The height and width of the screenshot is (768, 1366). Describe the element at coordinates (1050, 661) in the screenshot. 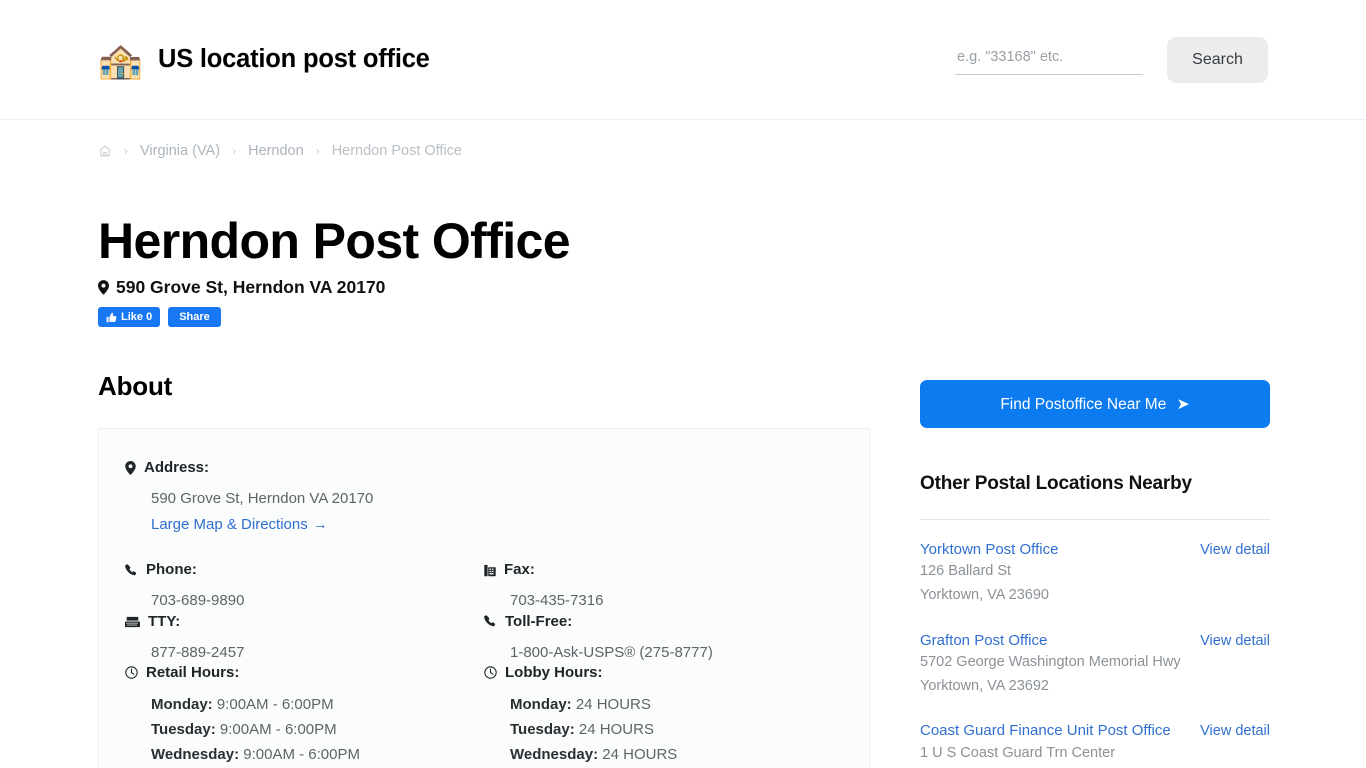

I see `nearby-street: 5702 George Washington Memorial Hwy` at that location.